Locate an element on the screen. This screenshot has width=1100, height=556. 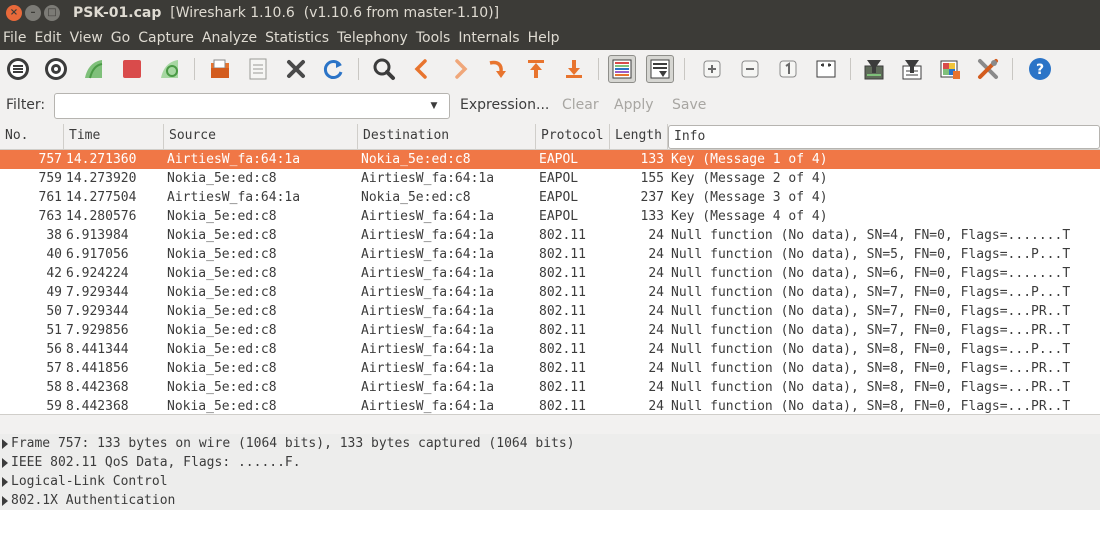
minimize-window-button: – is located at coordinates (33, 13).